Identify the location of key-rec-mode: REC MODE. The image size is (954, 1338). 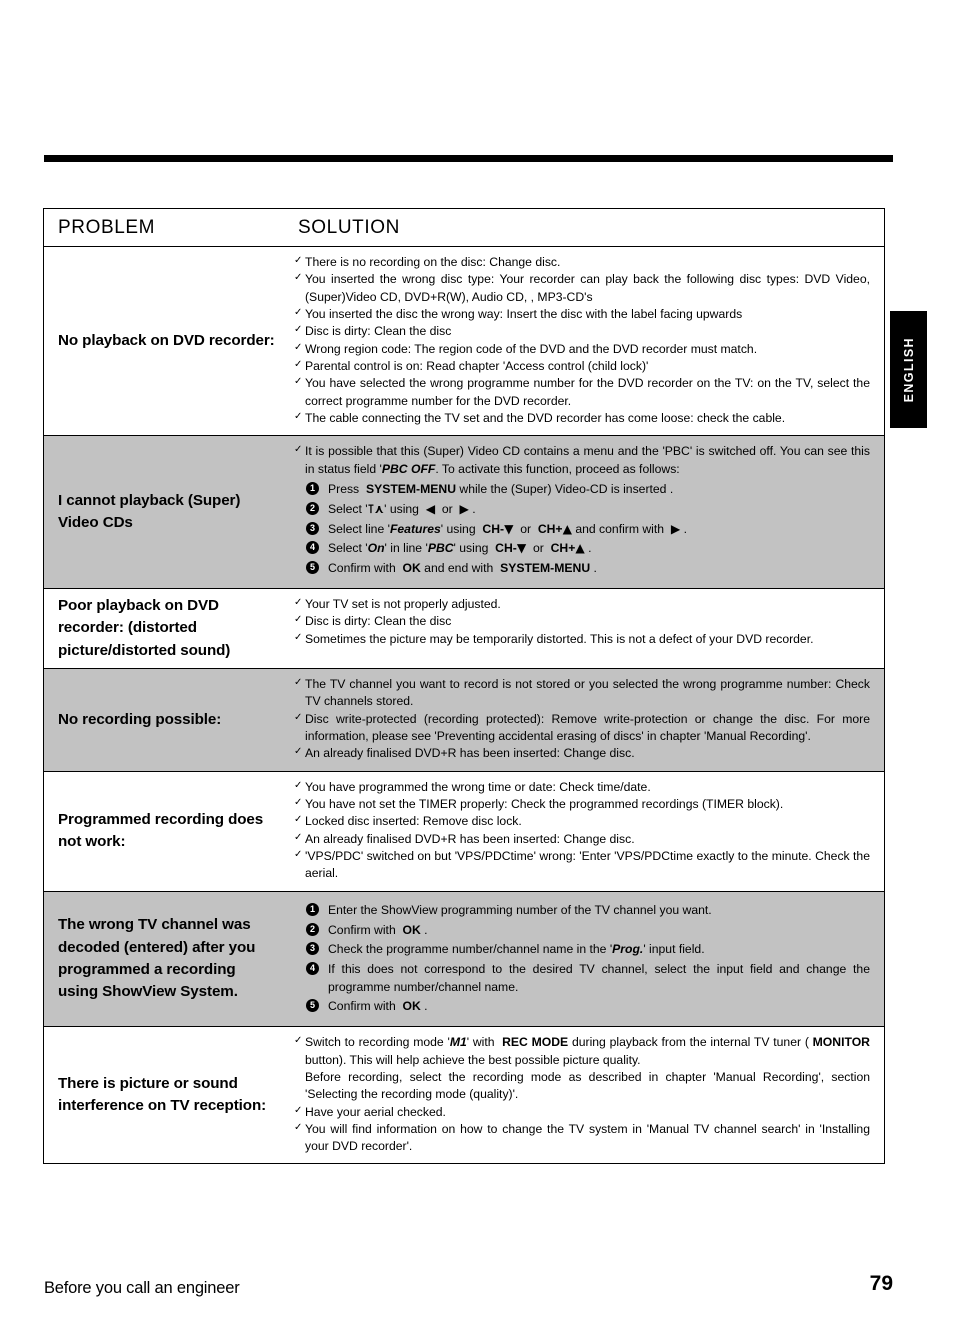
(535, 1042).